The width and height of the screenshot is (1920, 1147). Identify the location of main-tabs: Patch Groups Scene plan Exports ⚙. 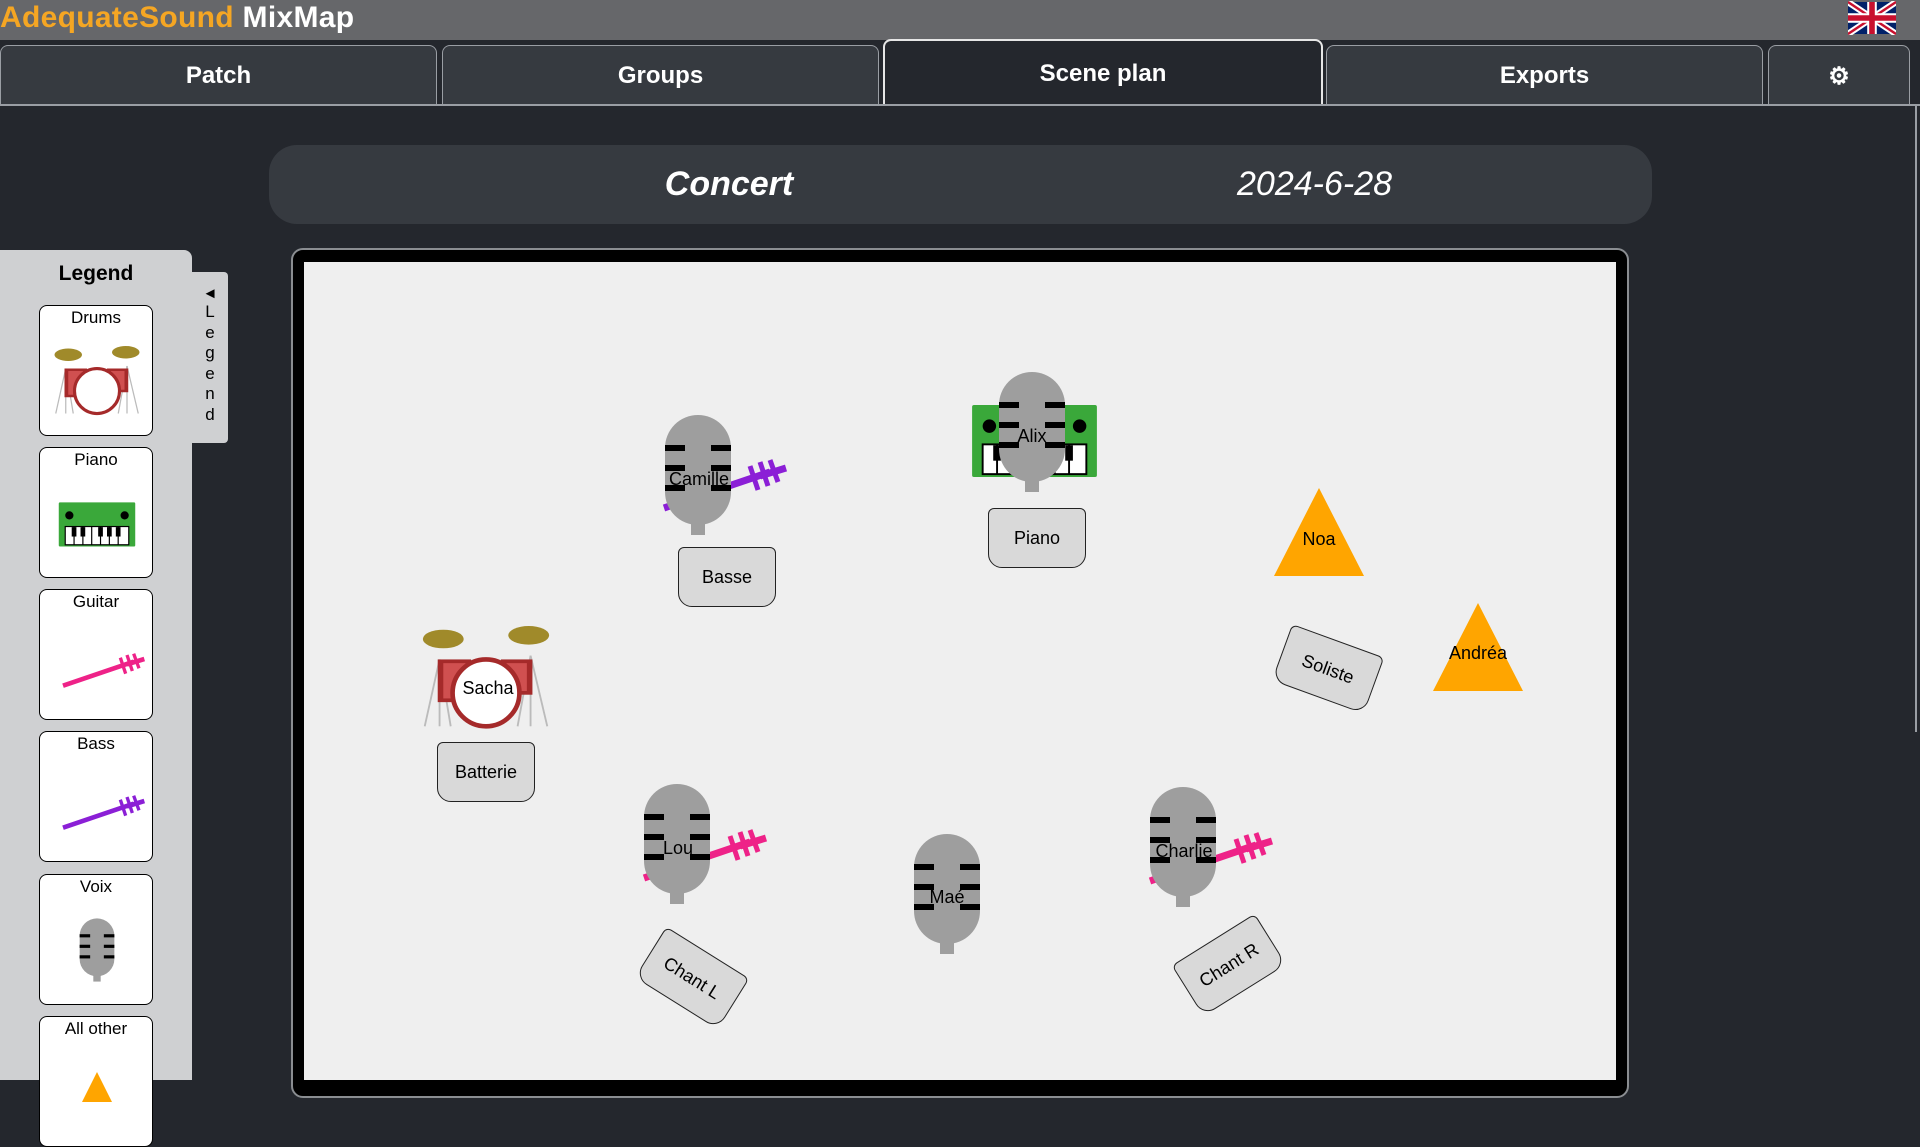
(960, 72).